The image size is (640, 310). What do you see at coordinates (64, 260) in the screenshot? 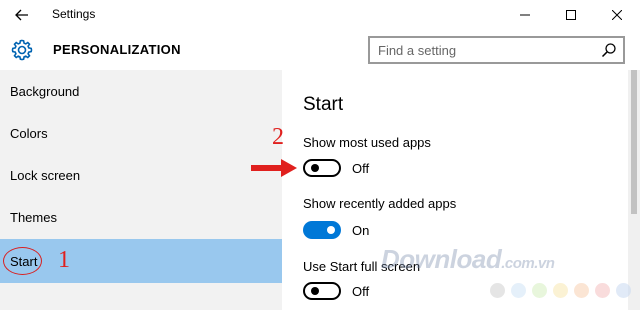
I see `step-1-annotation: 1` at bounding box center [64, 260].